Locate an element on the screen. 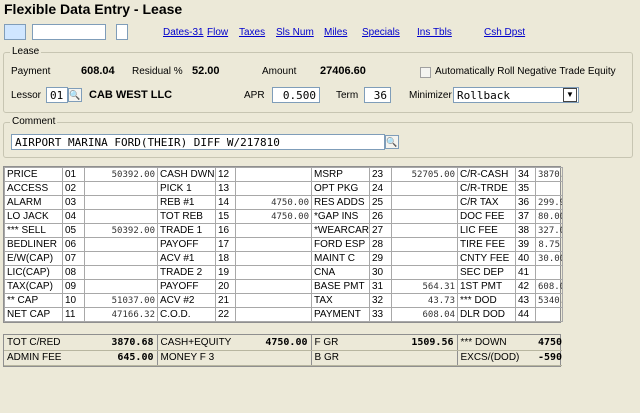  amount-value: 27406.60 is located at coordinates (343, 71).